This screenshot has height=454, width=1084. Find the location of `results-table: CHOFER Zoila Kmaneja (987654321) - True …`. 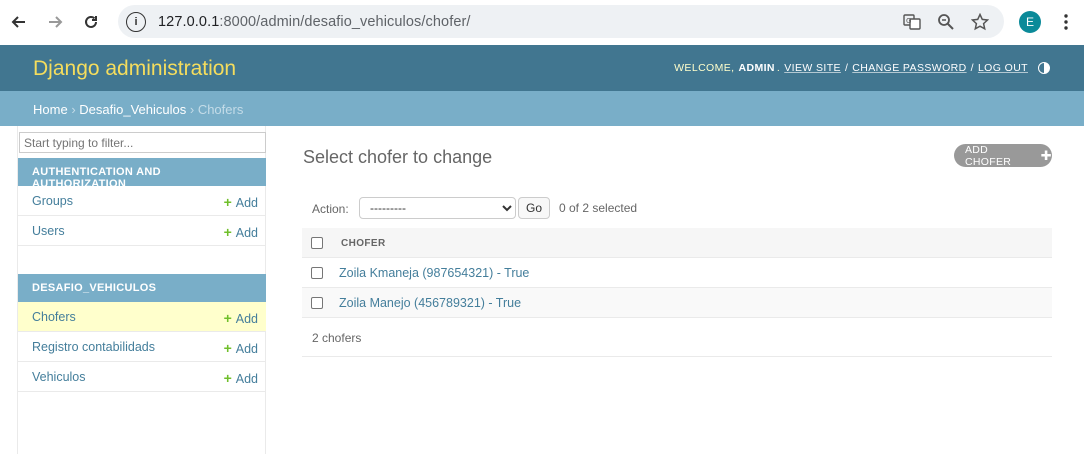

results-table: CHOFER Zoila Kmaneja (987654321) - True … is located at coordinates (677, 273).